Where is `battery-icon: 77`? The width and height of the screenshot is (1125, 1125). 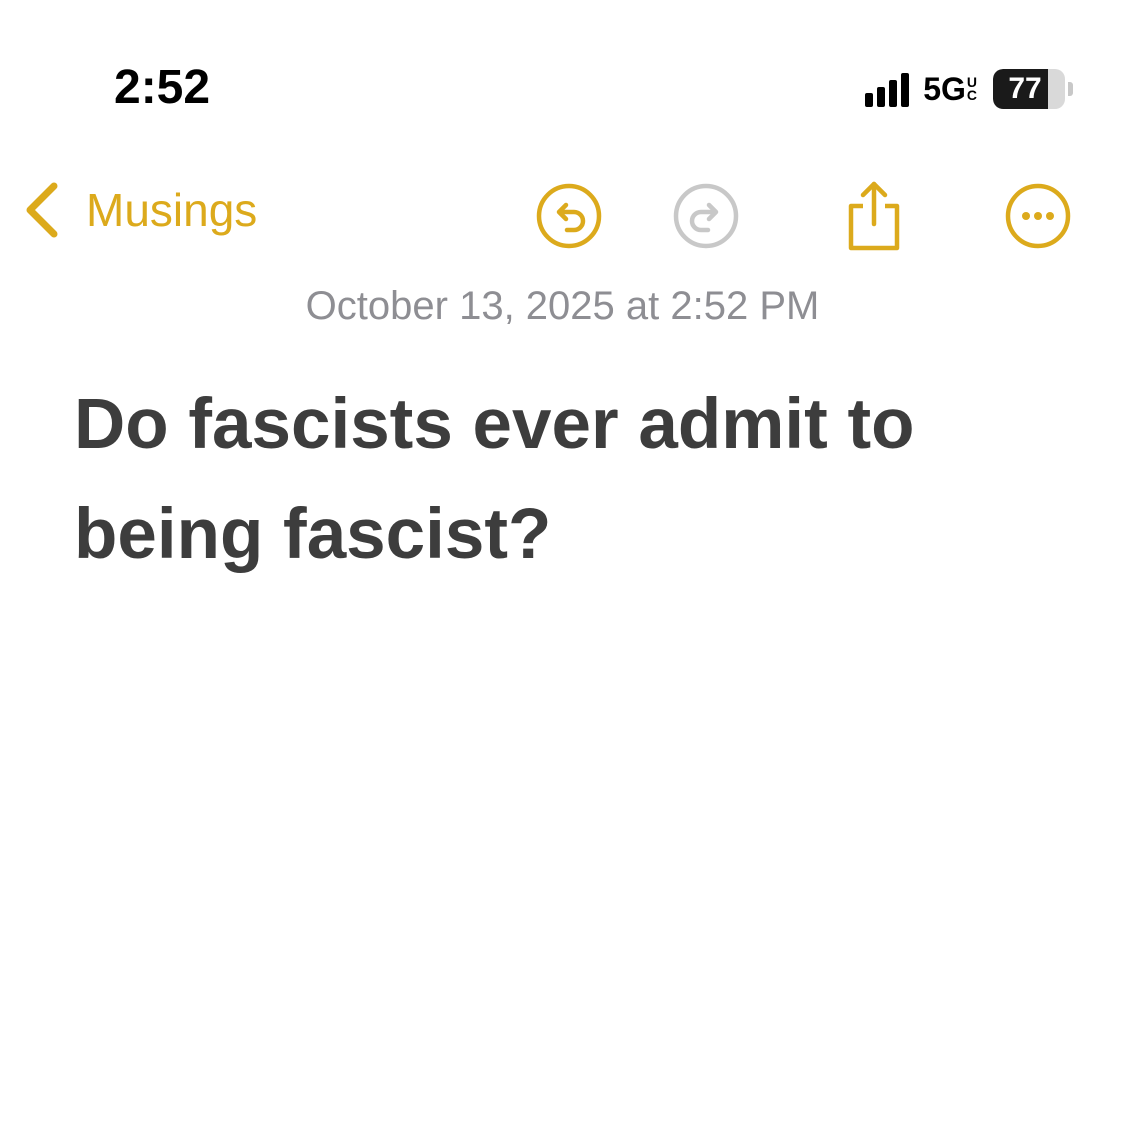 battery-icon: 77 is located at coordinates (1029, 89).